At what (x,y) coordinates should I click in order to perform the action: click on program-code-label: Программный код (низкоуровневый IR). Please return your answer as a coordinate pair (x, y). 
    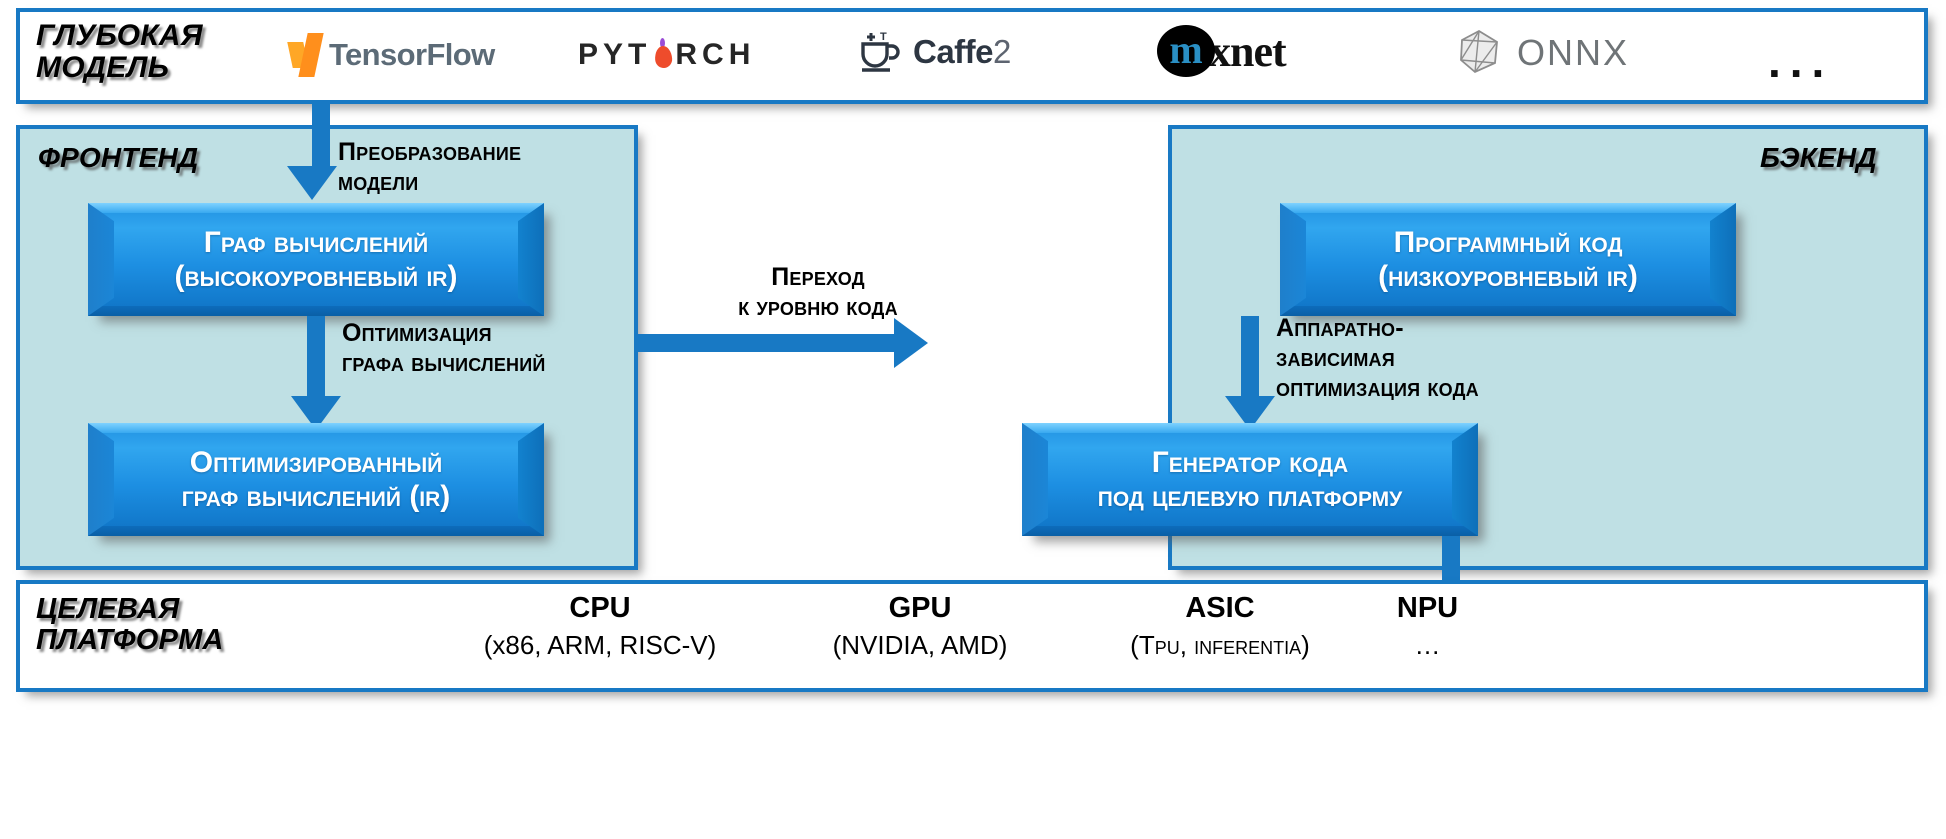
    Looking at the image, I should click on (1508, 259).